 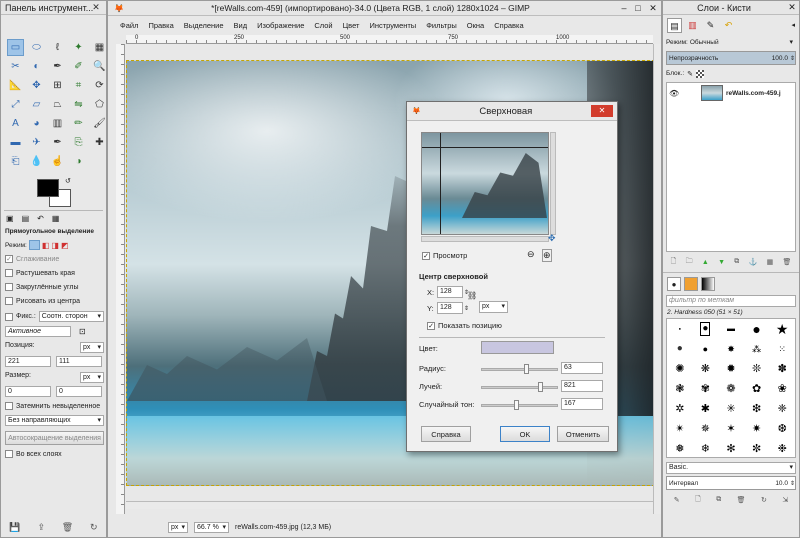 I want to click on align-icon: ⊞, so click(x=57, y=85).